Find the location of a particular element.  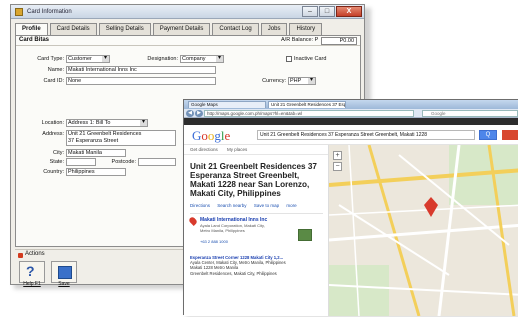

inactive-card-checkbox is located at coordinates (289, 59).